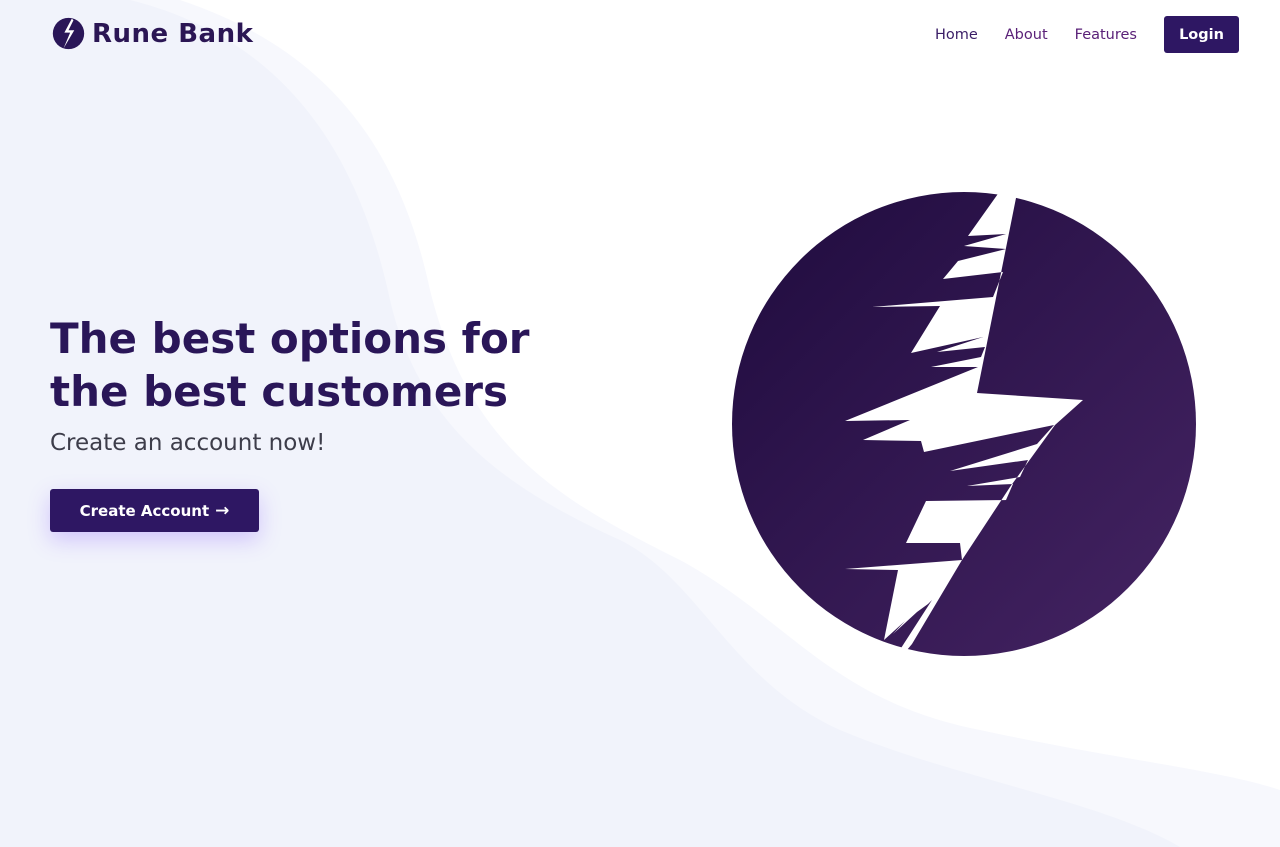 Image resolution: width=1280 pixels, height=847 pixels. I want to click on top-nav: Home About Features Login, so click(1087, 34).